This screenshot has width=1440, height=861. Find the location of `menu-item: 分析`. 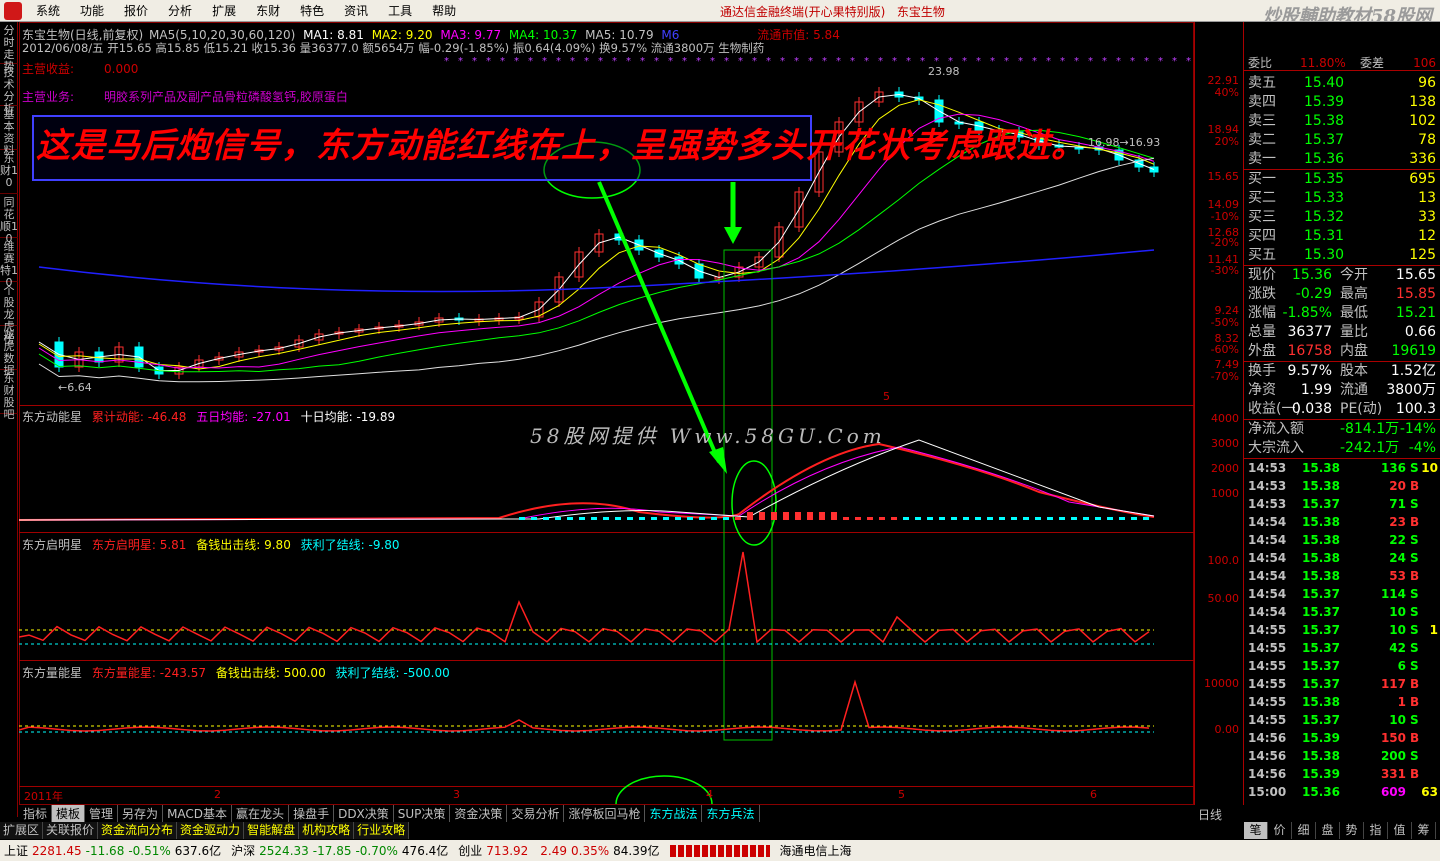

menu-item: 分析 is located at coordinates (180, 11).